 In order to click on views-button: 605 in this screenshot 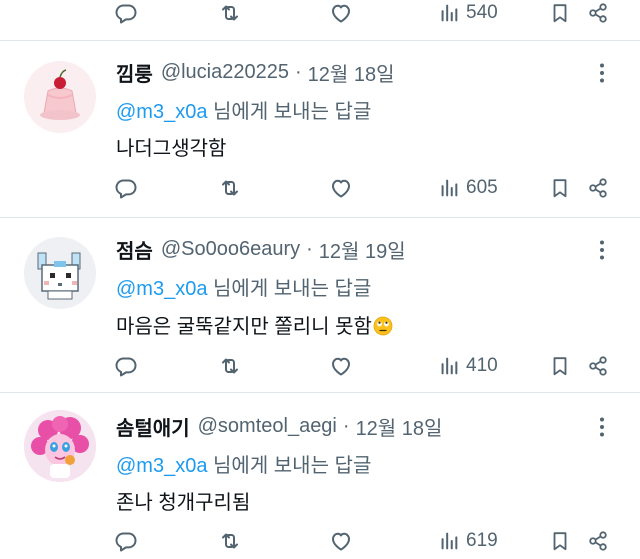, I will do `click(468, 188)`.